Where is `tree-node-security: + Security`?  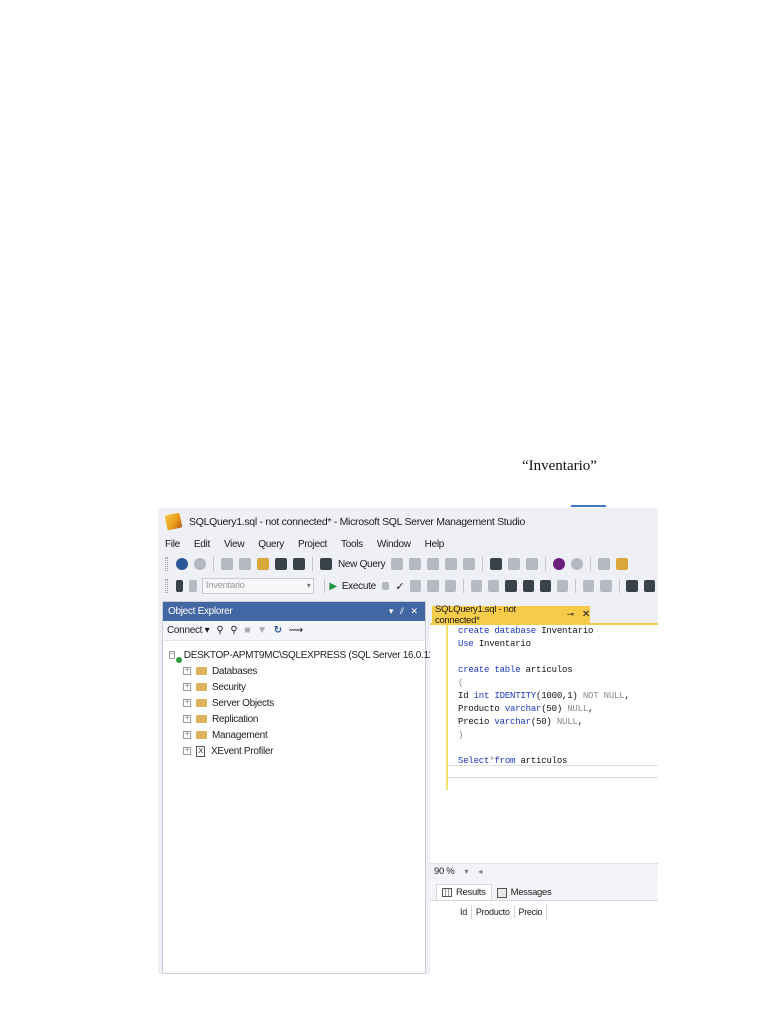 tree-node-security: + Security is located at coordinates (294, 687).